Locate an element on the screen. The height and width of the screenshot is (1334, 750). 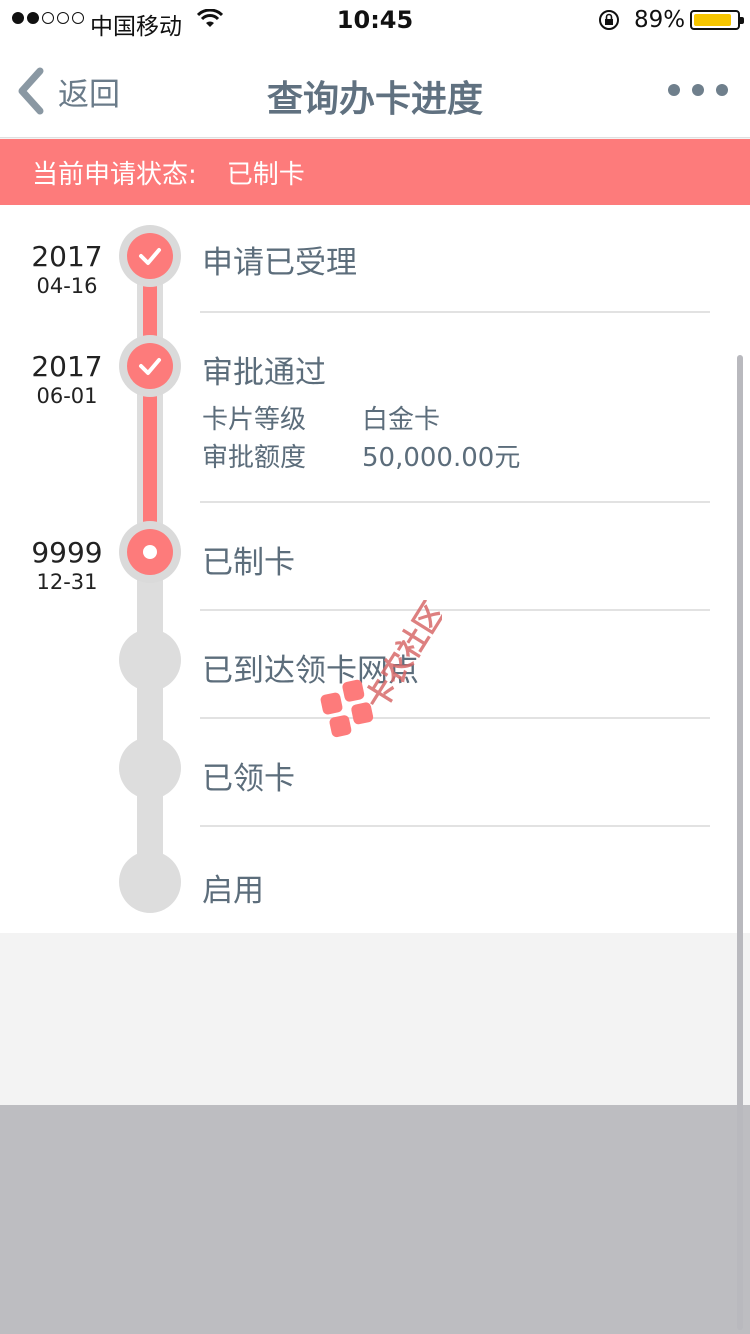
battery-fill is located at coordinates (713, 20).